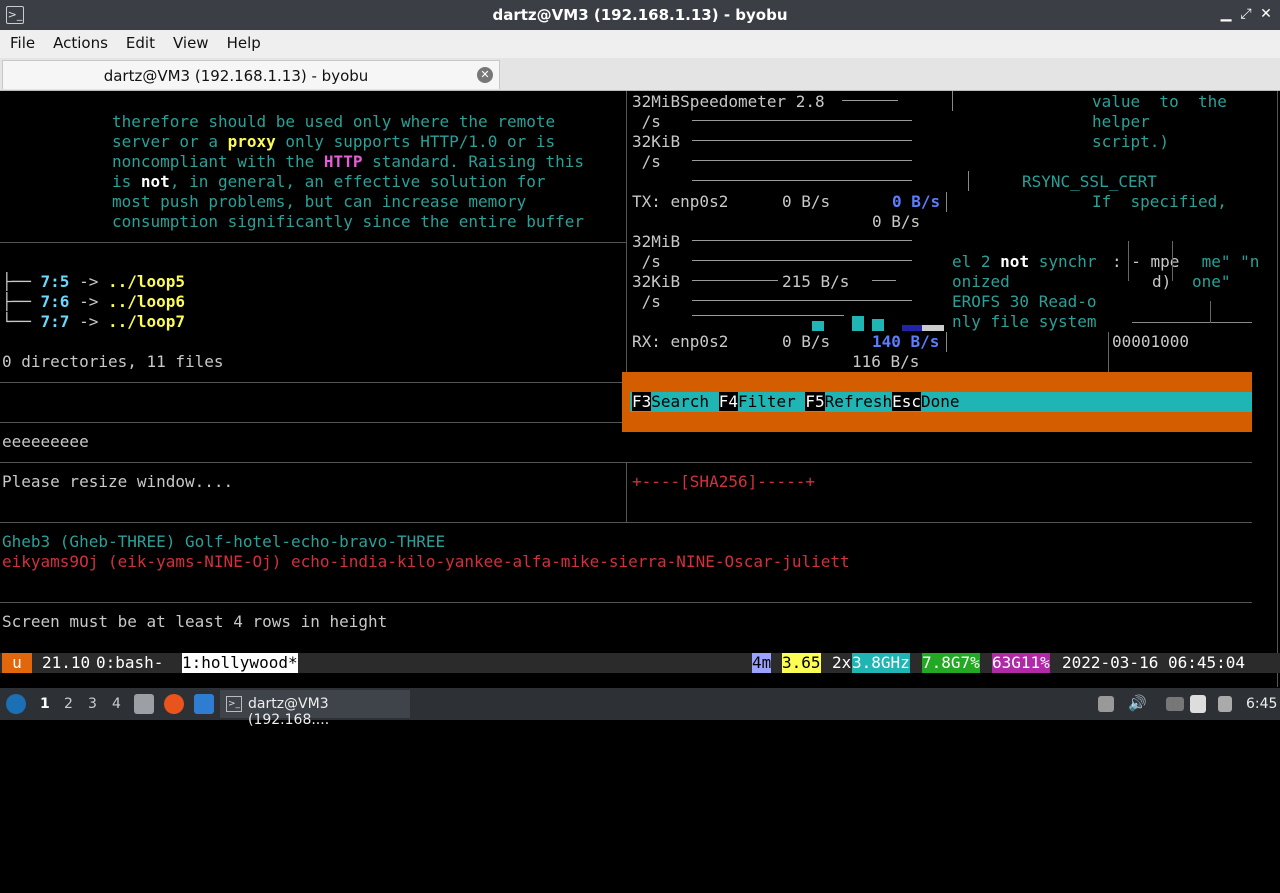 The image size is (1280, 893). I want to click on hex-value: 00001000, so click(1151, 341).